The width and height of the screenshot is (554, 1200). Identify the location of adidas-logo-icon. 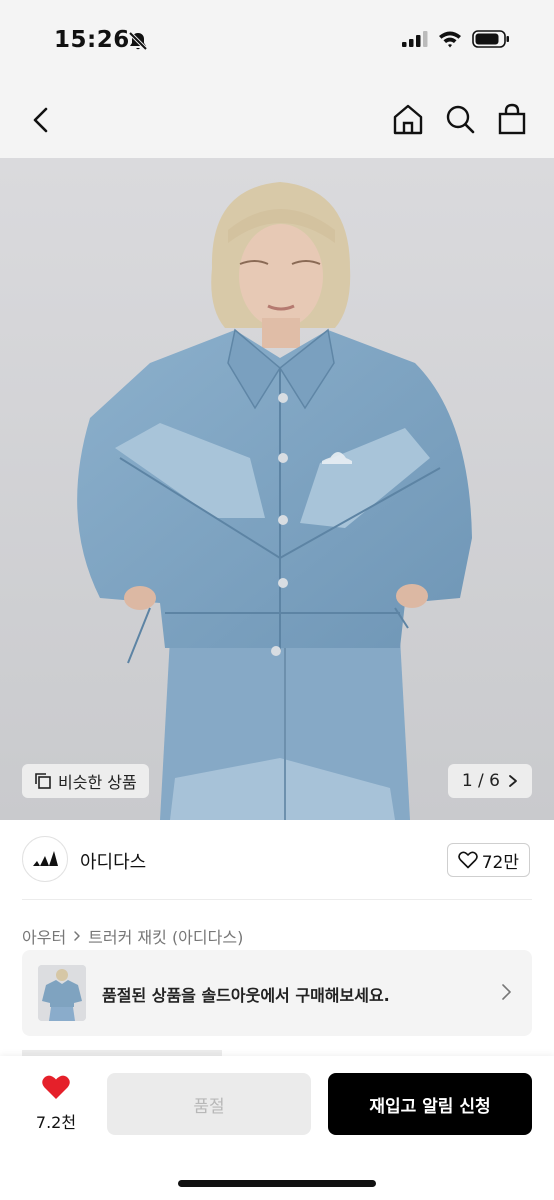
(45, 858).